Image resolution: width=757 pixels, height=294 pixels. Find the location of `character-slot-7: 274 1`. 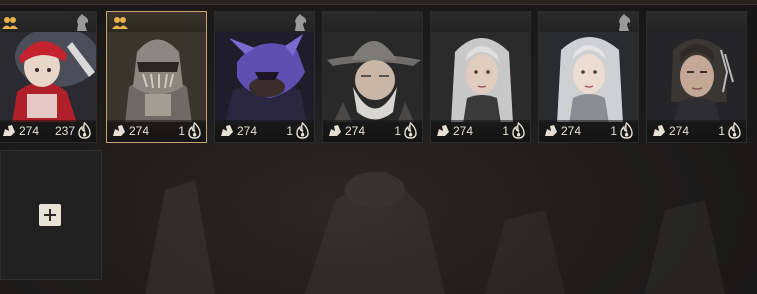

character-slot-7: 274 1 is located at coordinates (696, 77).